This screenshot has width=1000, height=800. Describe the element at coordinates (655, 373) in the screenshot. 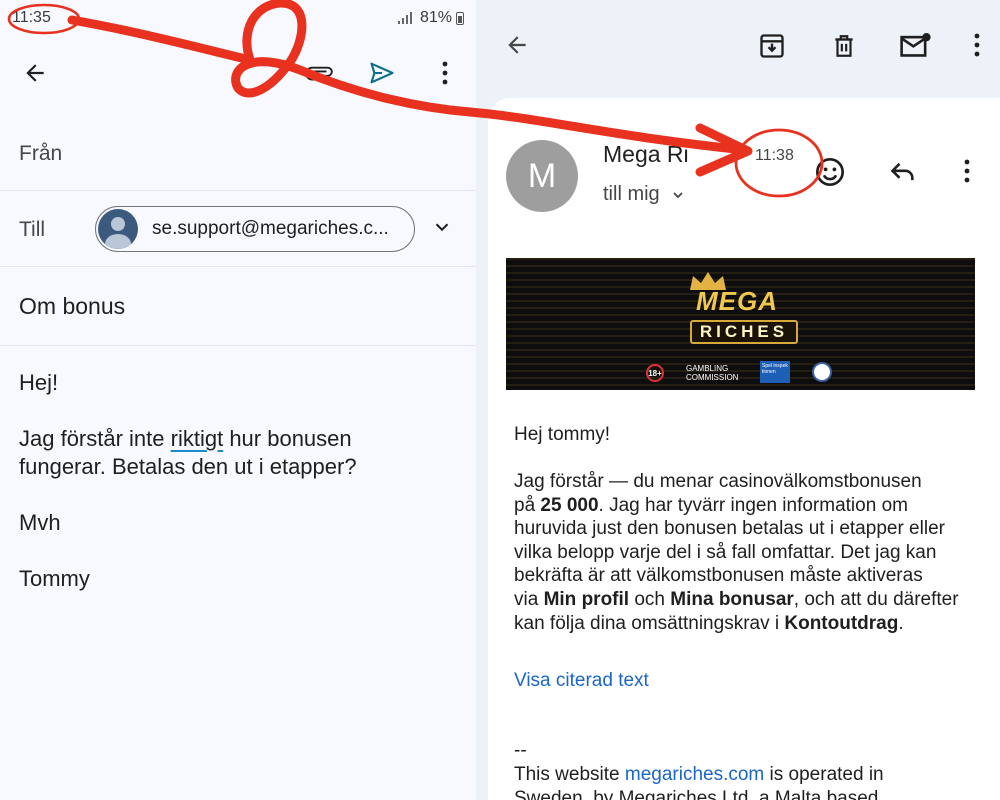

I see `age-limit-badge: 18+` at that location.